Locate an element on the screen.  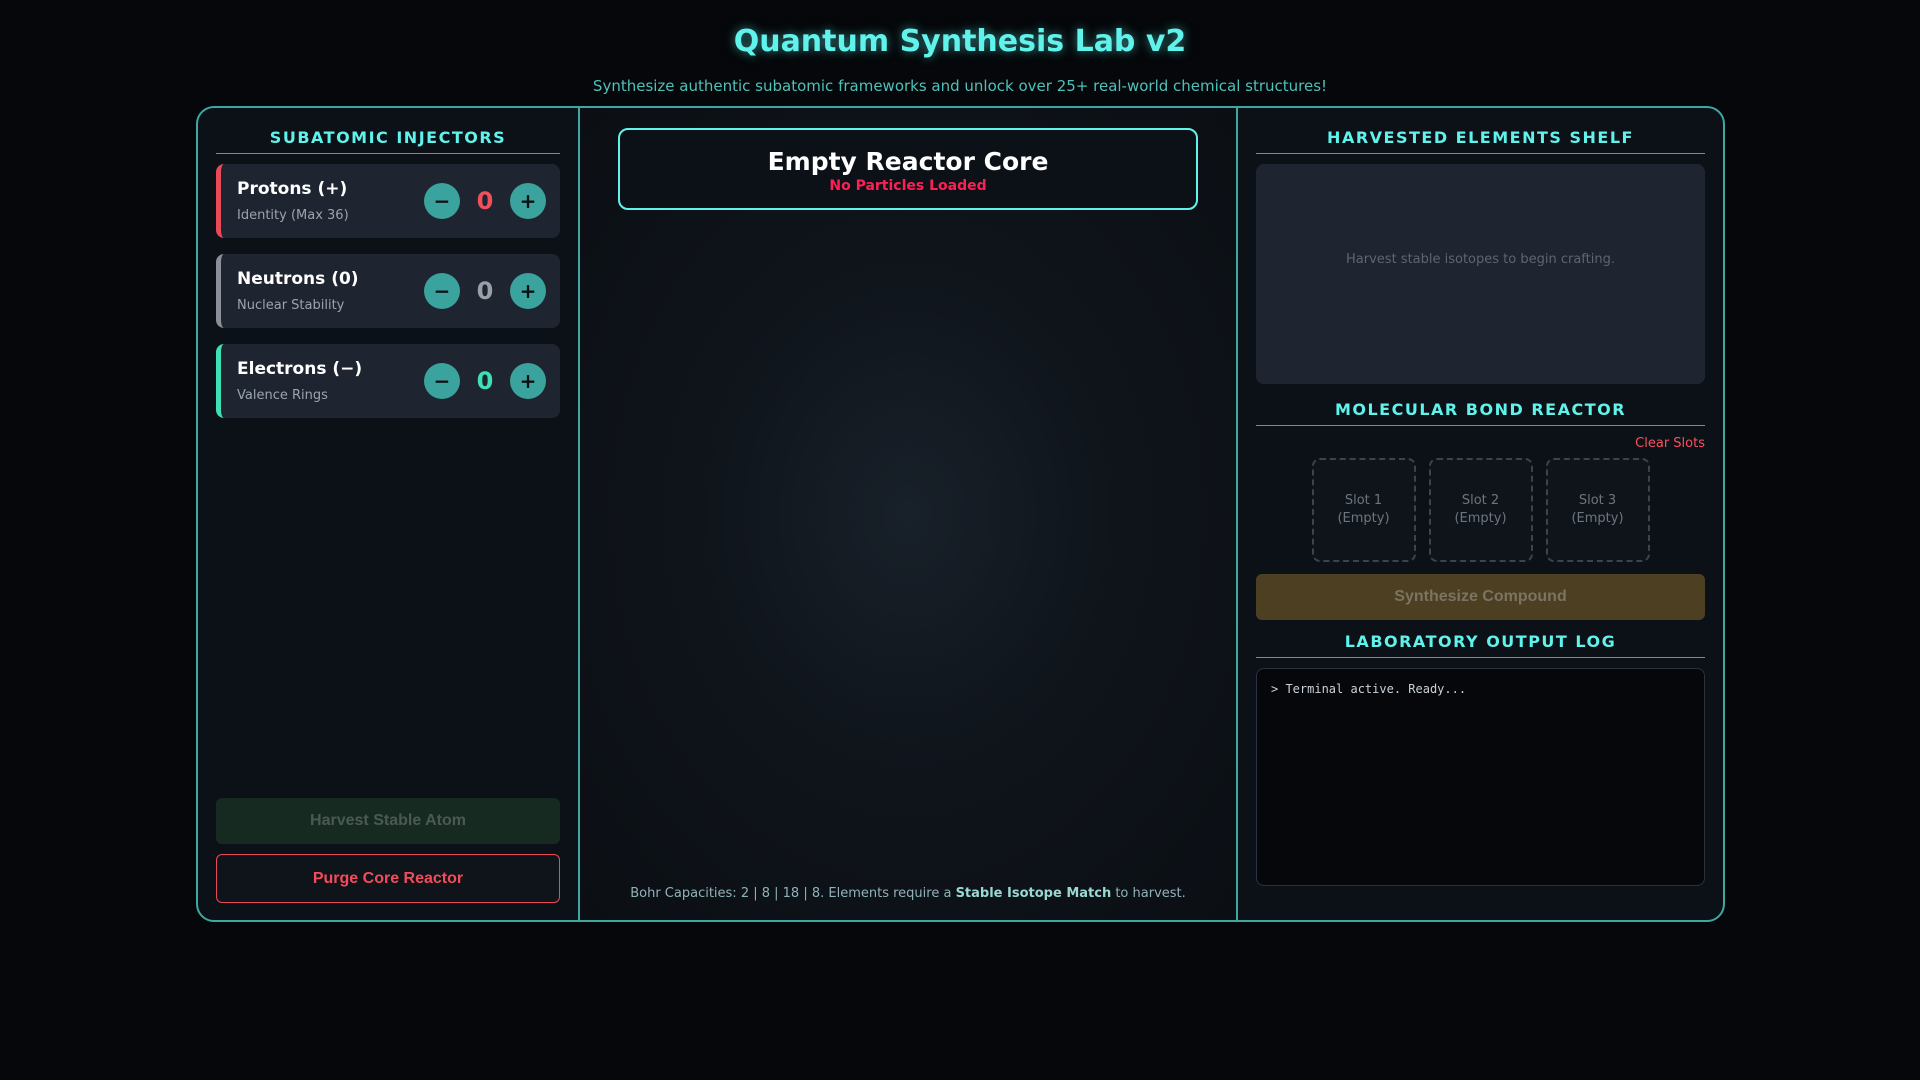
proton-name: Protons (+) is located at coordinates (292, 189).